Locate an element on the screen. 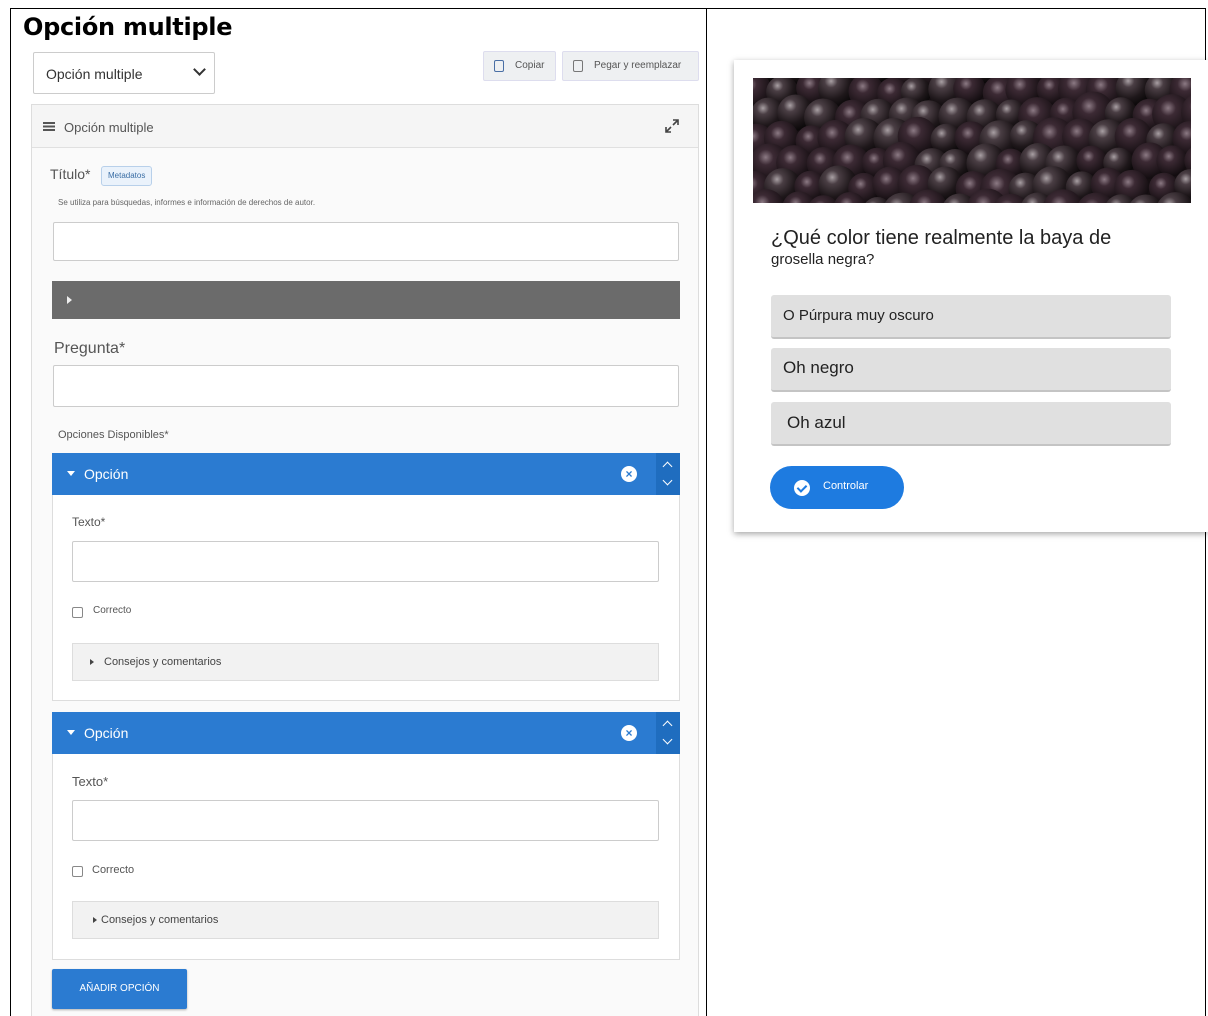 Image resolution: width=1208 pixels, height=1016 pixels. panel-title: Opción multiple is located at coordinates (109, 127).